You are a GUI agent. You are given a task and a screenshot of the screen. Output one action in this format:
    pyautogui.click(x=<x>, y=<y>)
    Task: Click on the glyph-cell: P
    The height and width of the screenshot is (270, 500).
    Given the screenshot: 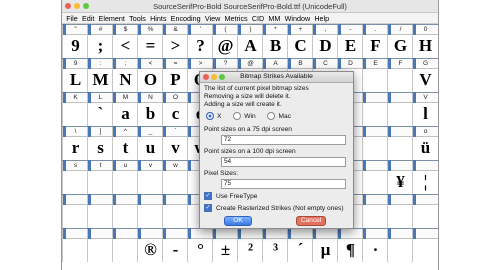 What is the action you would take?
    pyautogui.click(x=175, y=80)
    